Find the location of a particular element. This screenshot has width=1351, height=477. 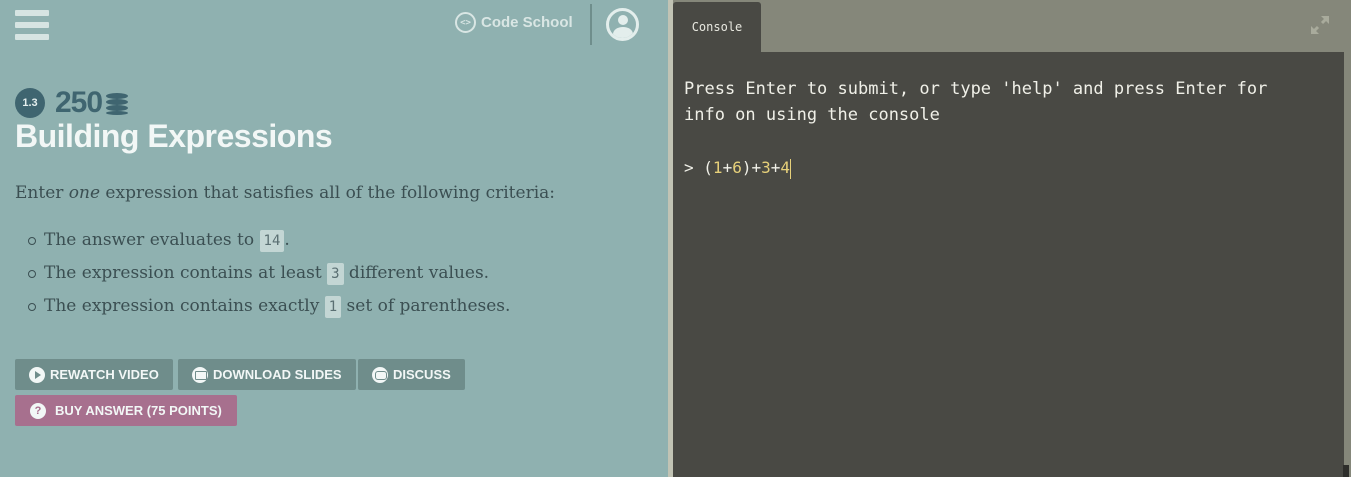

expand-icon is located at coordinates (1320, 25).